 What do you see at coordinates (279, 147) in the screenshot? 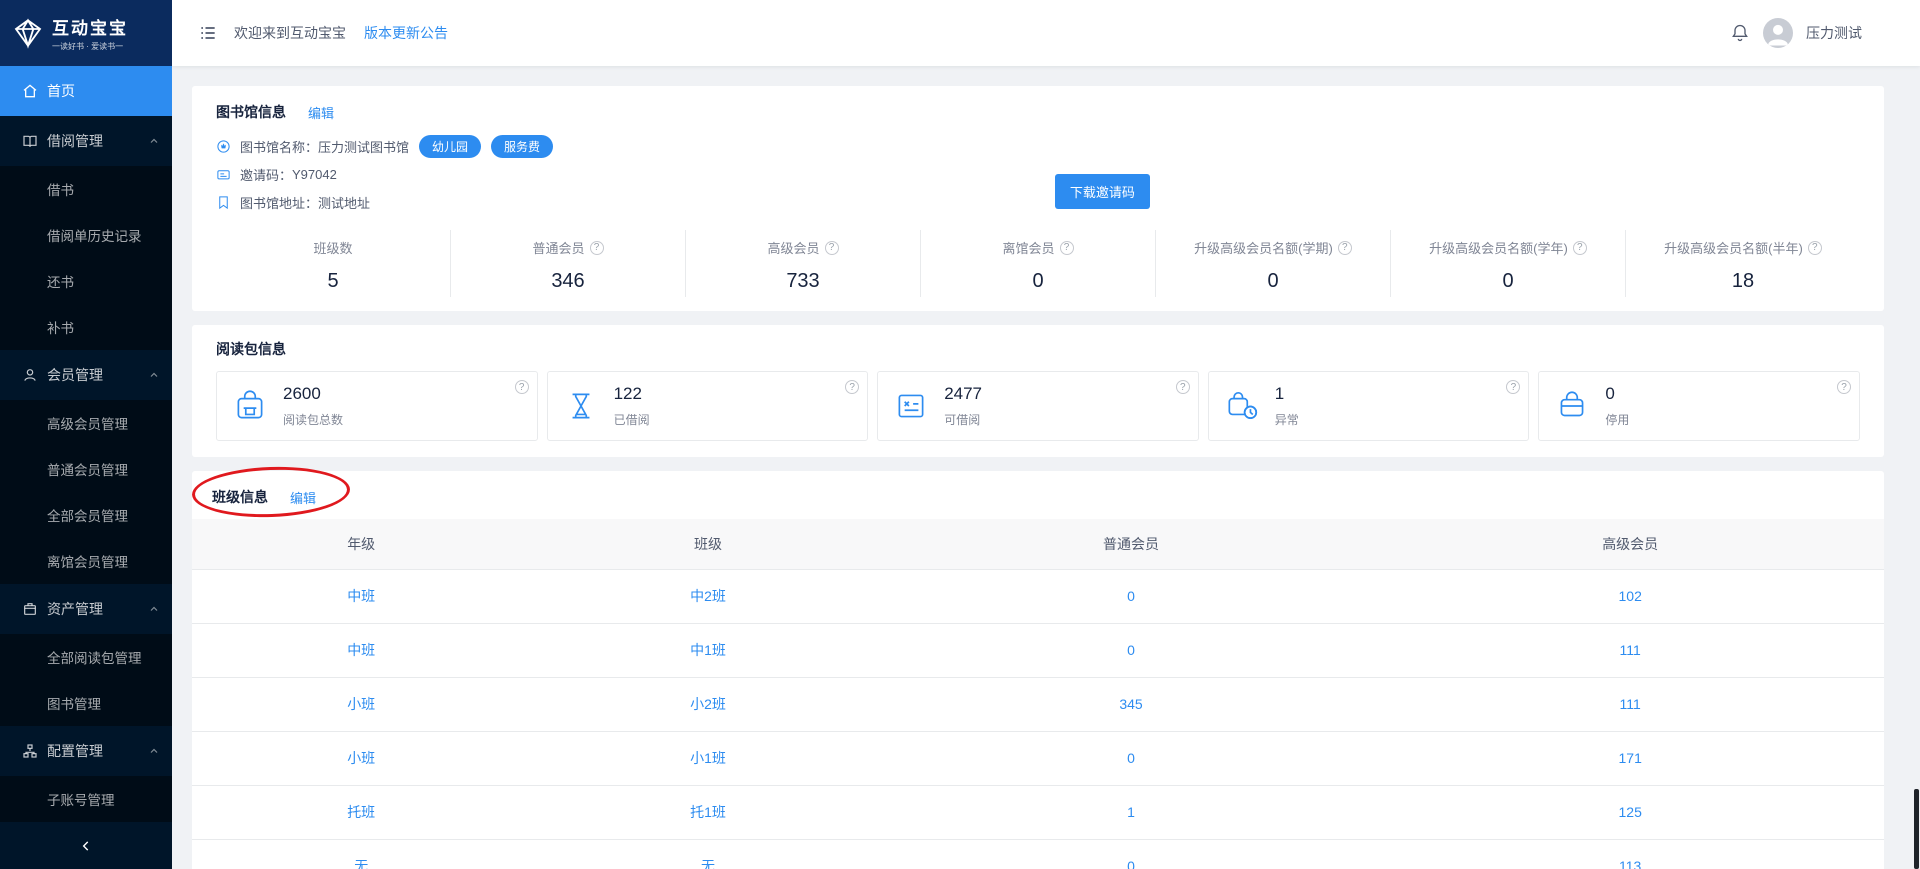
I see `library-name-label: 图书馆名称：` at bounding box center [279, 147].